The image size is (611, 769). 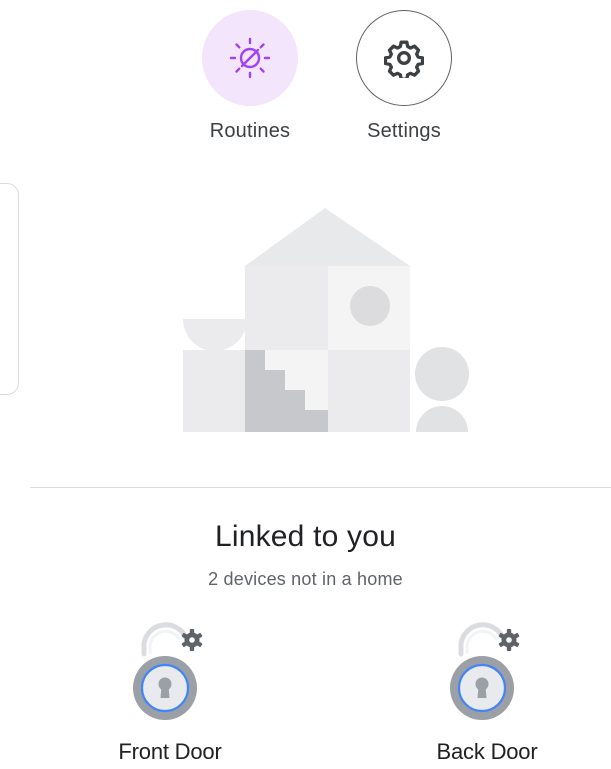 I want to click on routines-icon-circle, so click(x=250, y=58).